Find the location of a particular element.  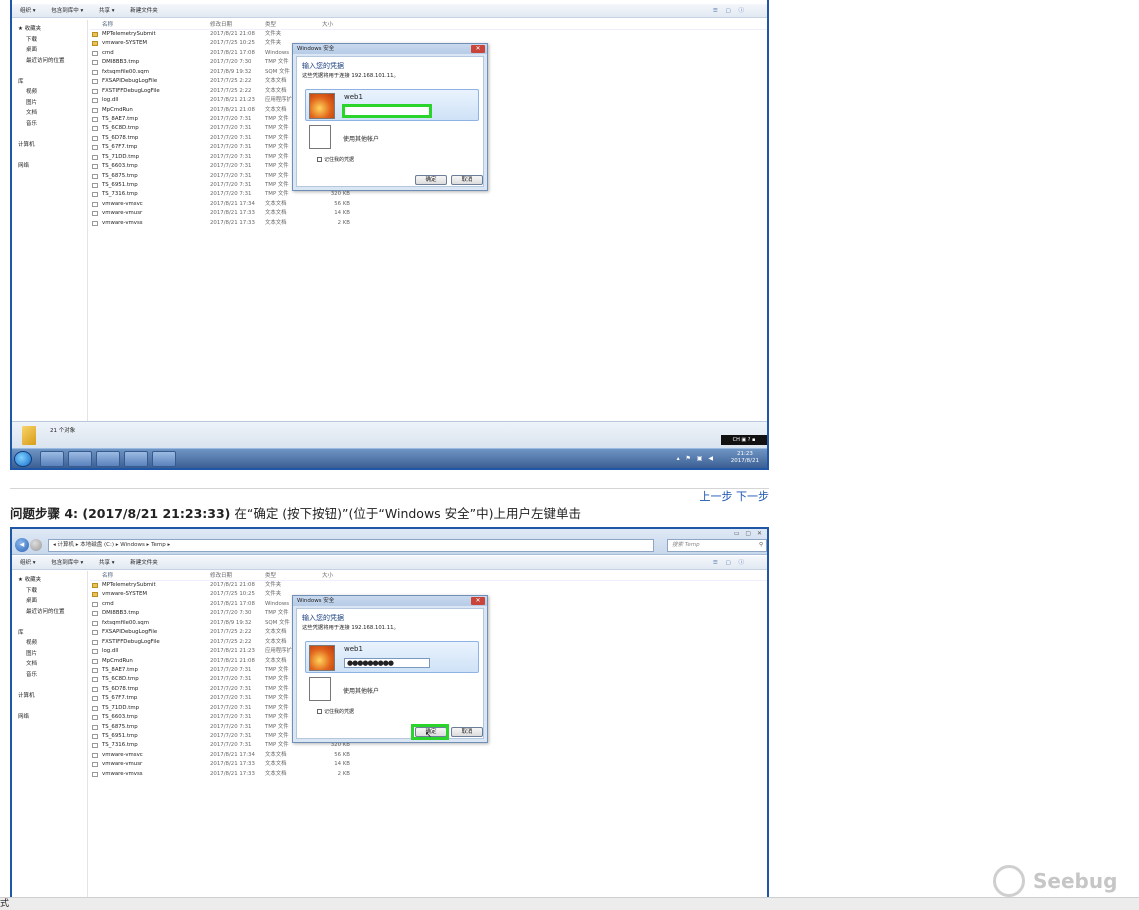

window-controls: ▭ ▢ ✕ is located at coordinates (749, 533).